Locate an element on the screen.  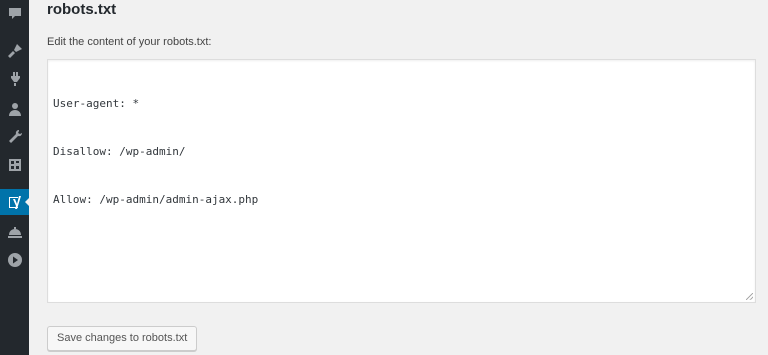
save-robots-button: Save changes to robots.txt is located at coordinates (122, 338).